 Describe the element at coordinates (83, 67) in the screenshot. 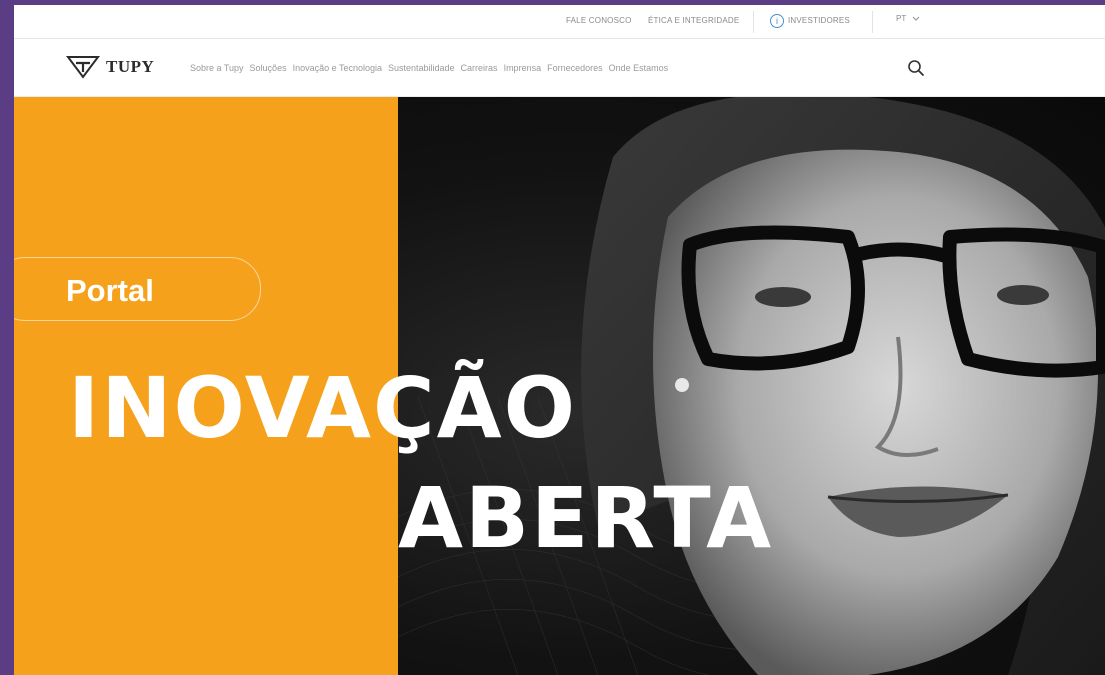

I see `tupy-logo-icon` at that location.